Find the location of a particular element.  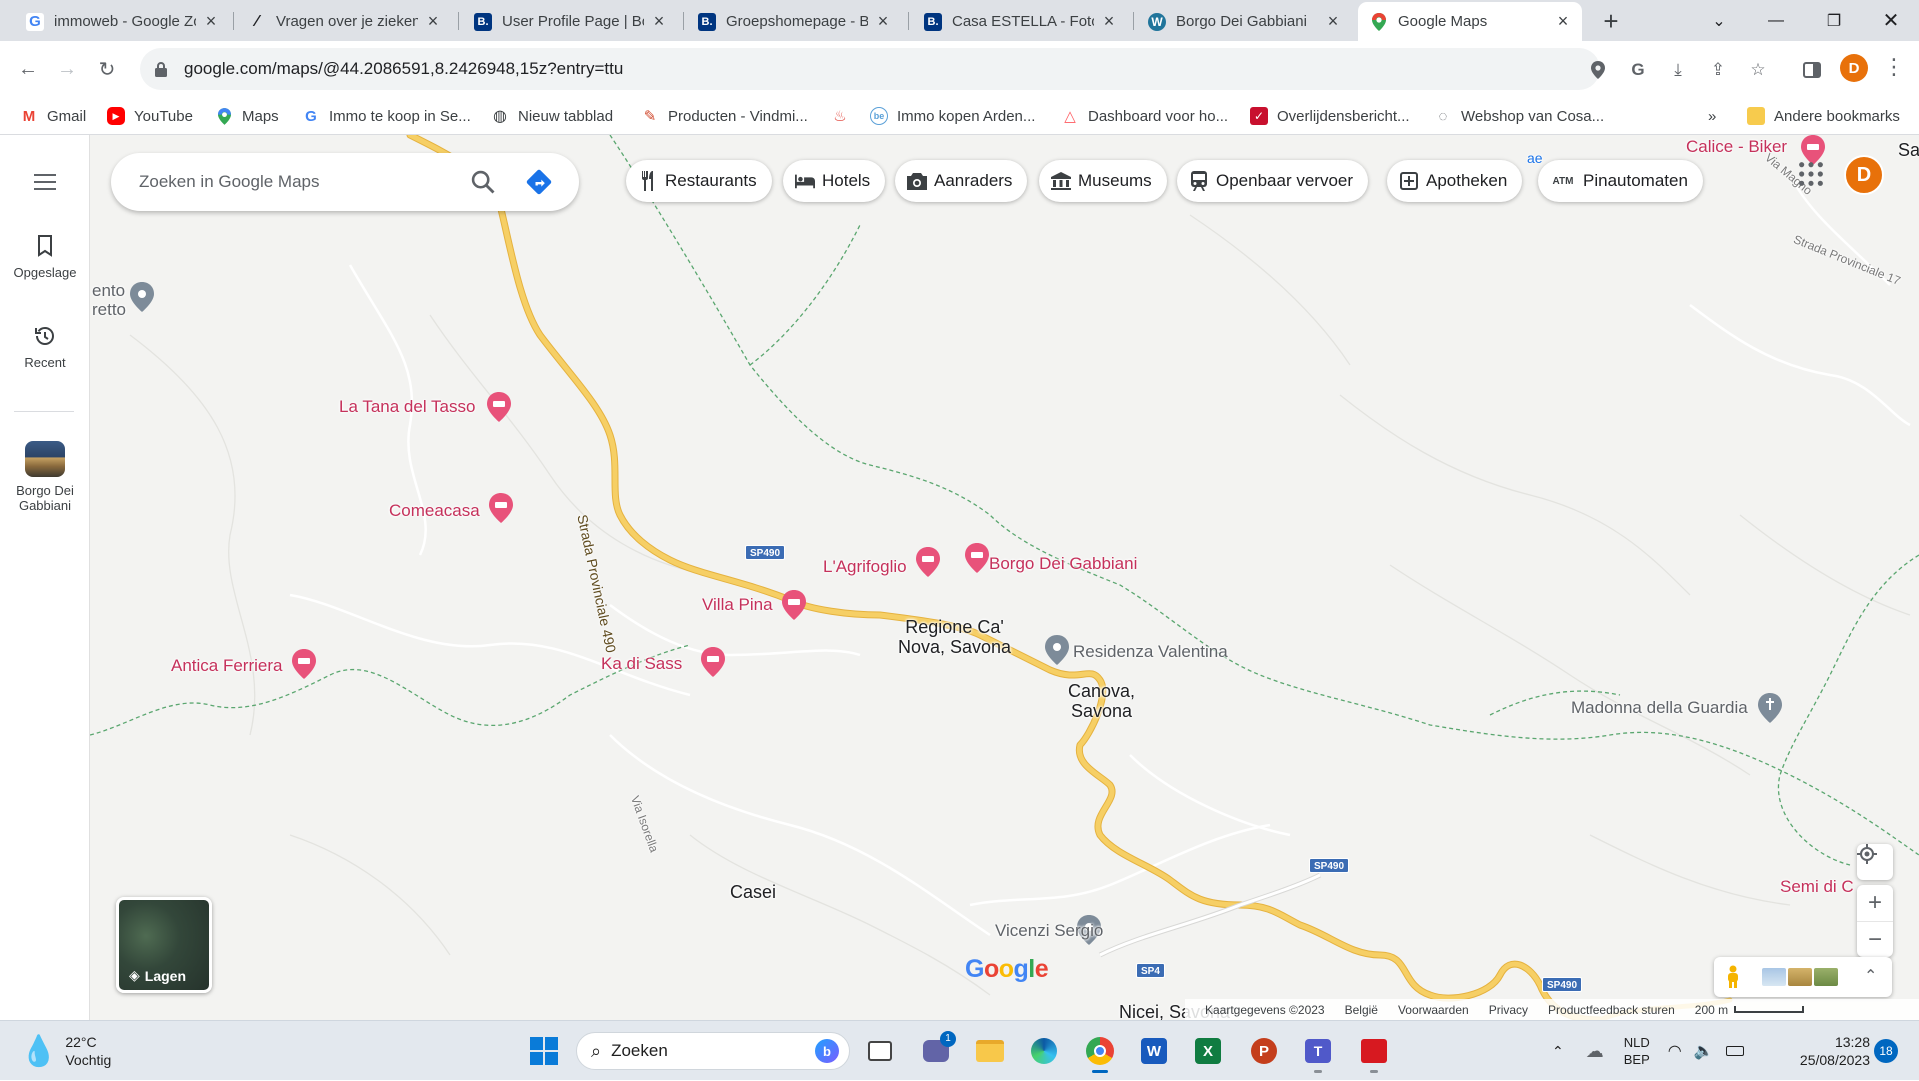

language-indicator: NLD BEP is located at coordinates (1637, 1051).